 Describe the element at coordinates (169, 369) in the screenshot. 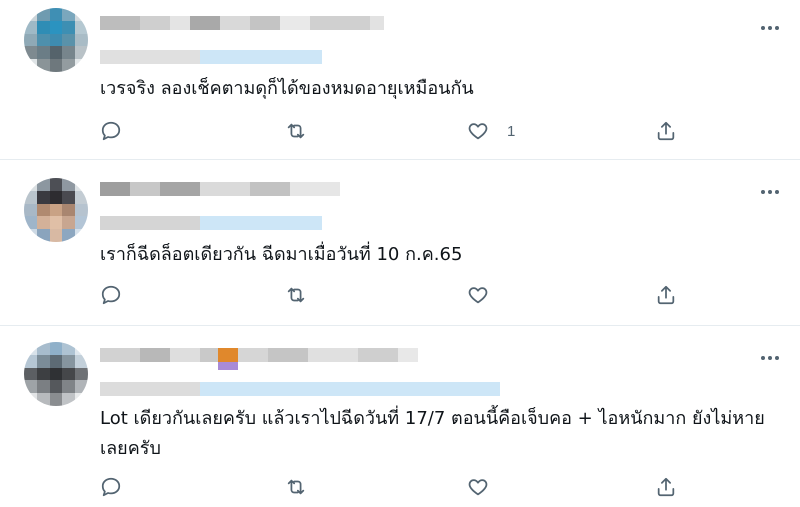

I see `blurred-badge` at that location.